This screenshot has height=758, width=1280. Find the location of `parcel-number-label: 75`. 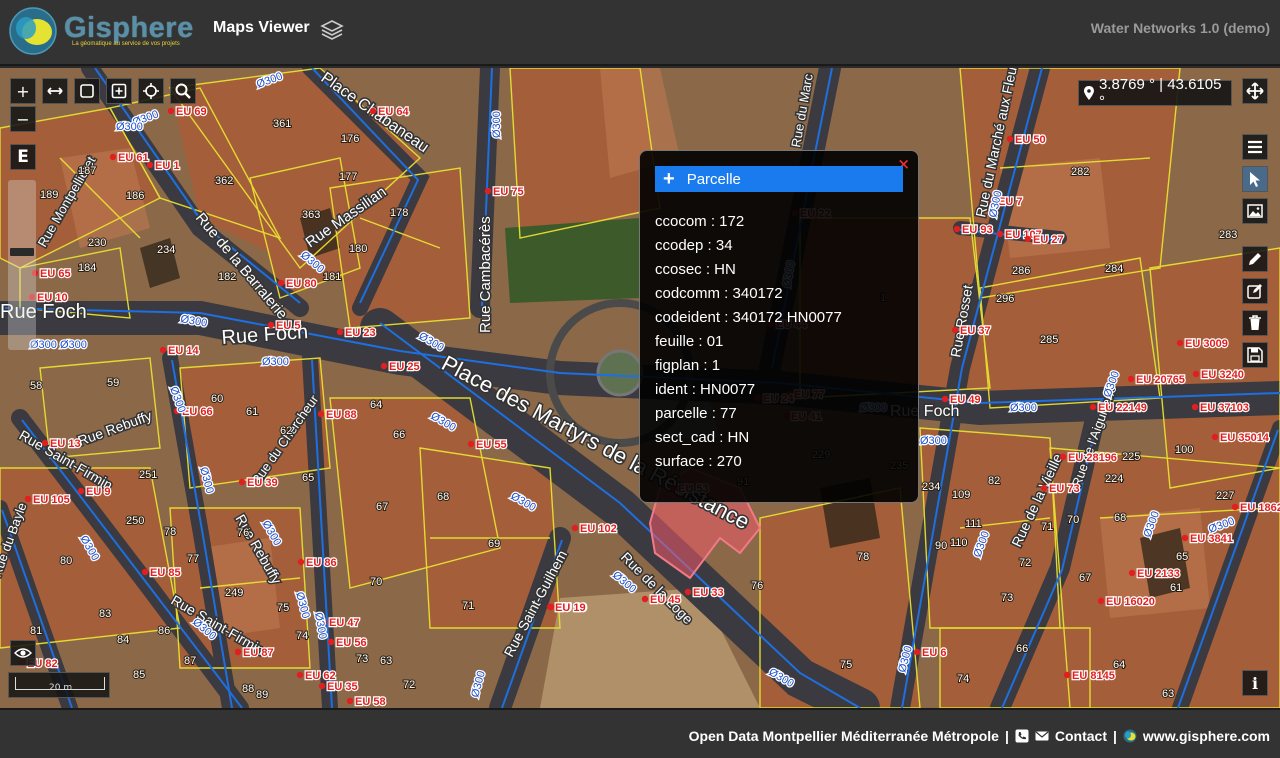

parcel-number-label: 75 is located at coordinates (283, 608).